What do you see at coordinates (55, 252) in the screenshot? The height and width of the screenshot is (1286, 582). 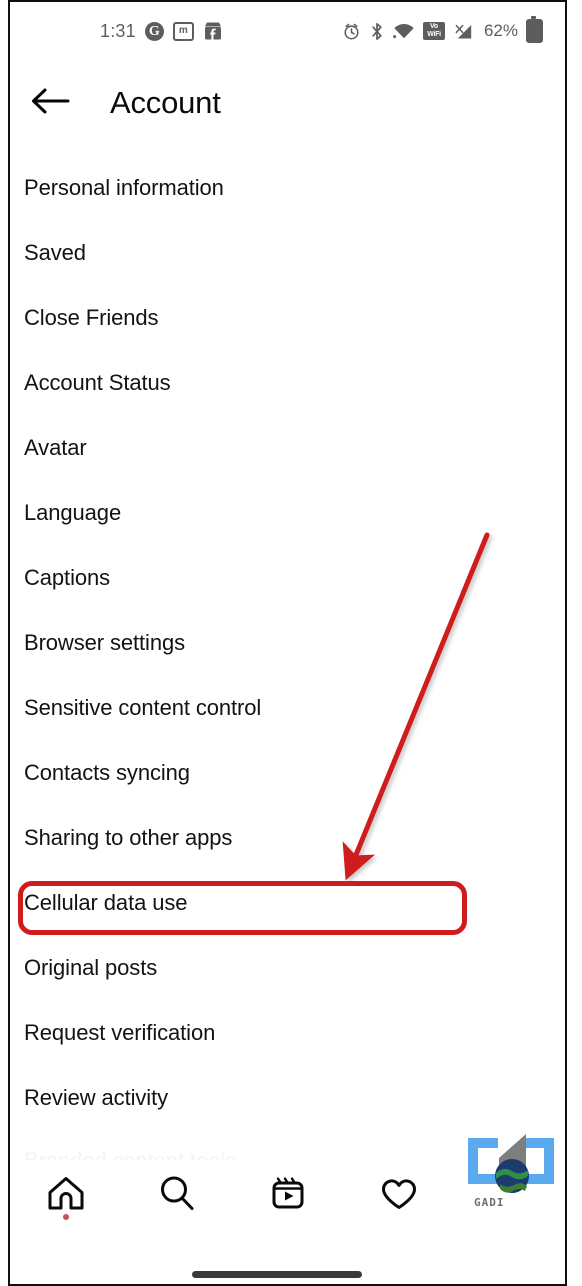 I see `list-item-label: Saved` at bounding box center [55, 252].